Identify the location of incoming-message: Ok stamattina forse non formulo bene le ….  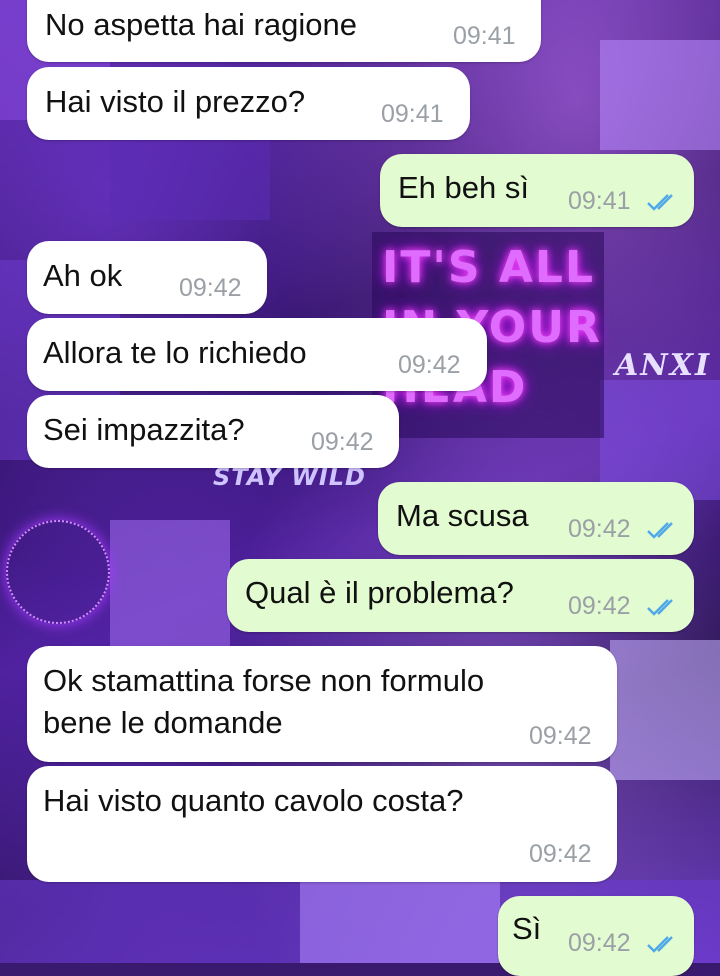
(322, 704).